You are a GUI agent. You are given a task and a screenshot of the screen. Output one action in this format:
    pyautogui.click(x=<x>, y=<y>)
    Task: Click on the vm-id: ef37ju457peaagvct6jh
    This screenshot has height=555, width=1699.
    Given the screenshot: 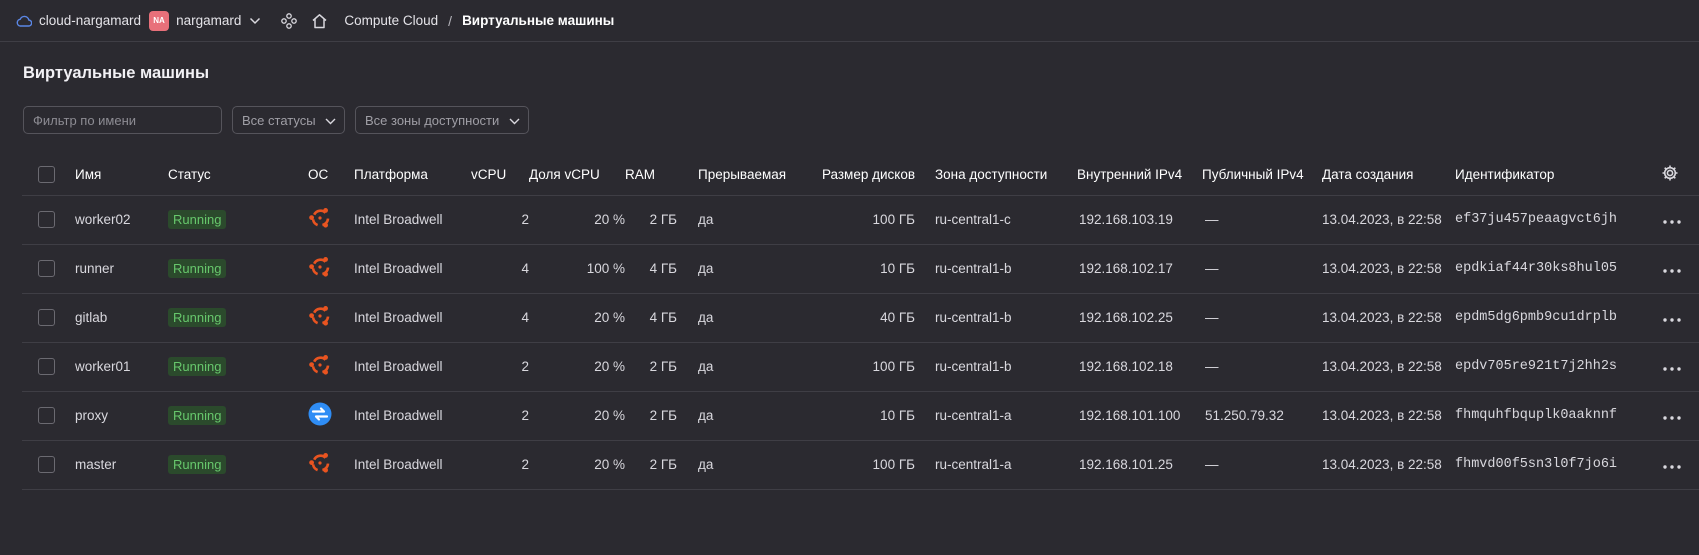 What is the action you would take?
    pyautogui.click(x=1557, y=220)
    